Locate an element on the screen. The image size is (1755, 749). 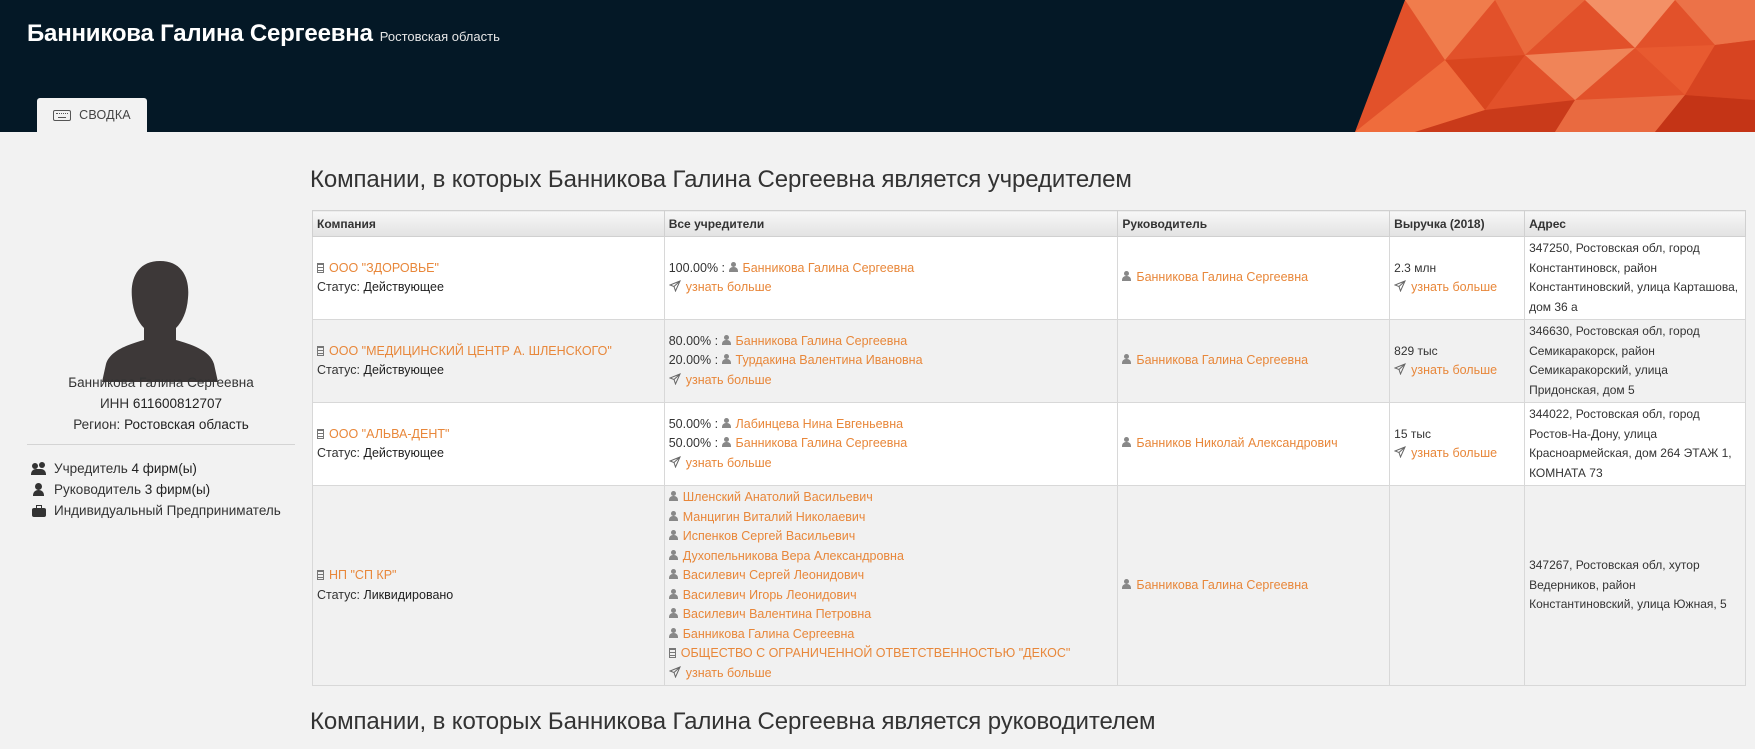
col-revenue: Выручка (2018) is located at coordinates (1457, 223).